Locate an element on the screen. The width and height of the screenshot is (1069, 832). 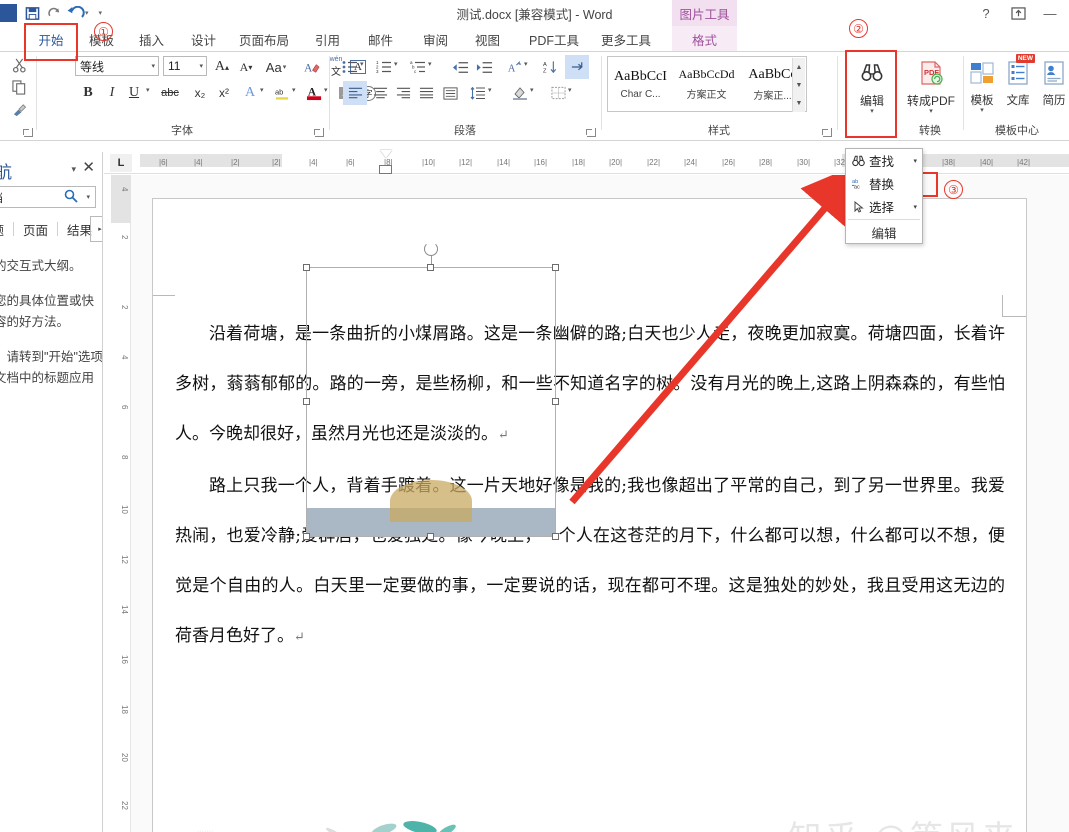
tab-view: 视图 is located at coordinates (487, 39).